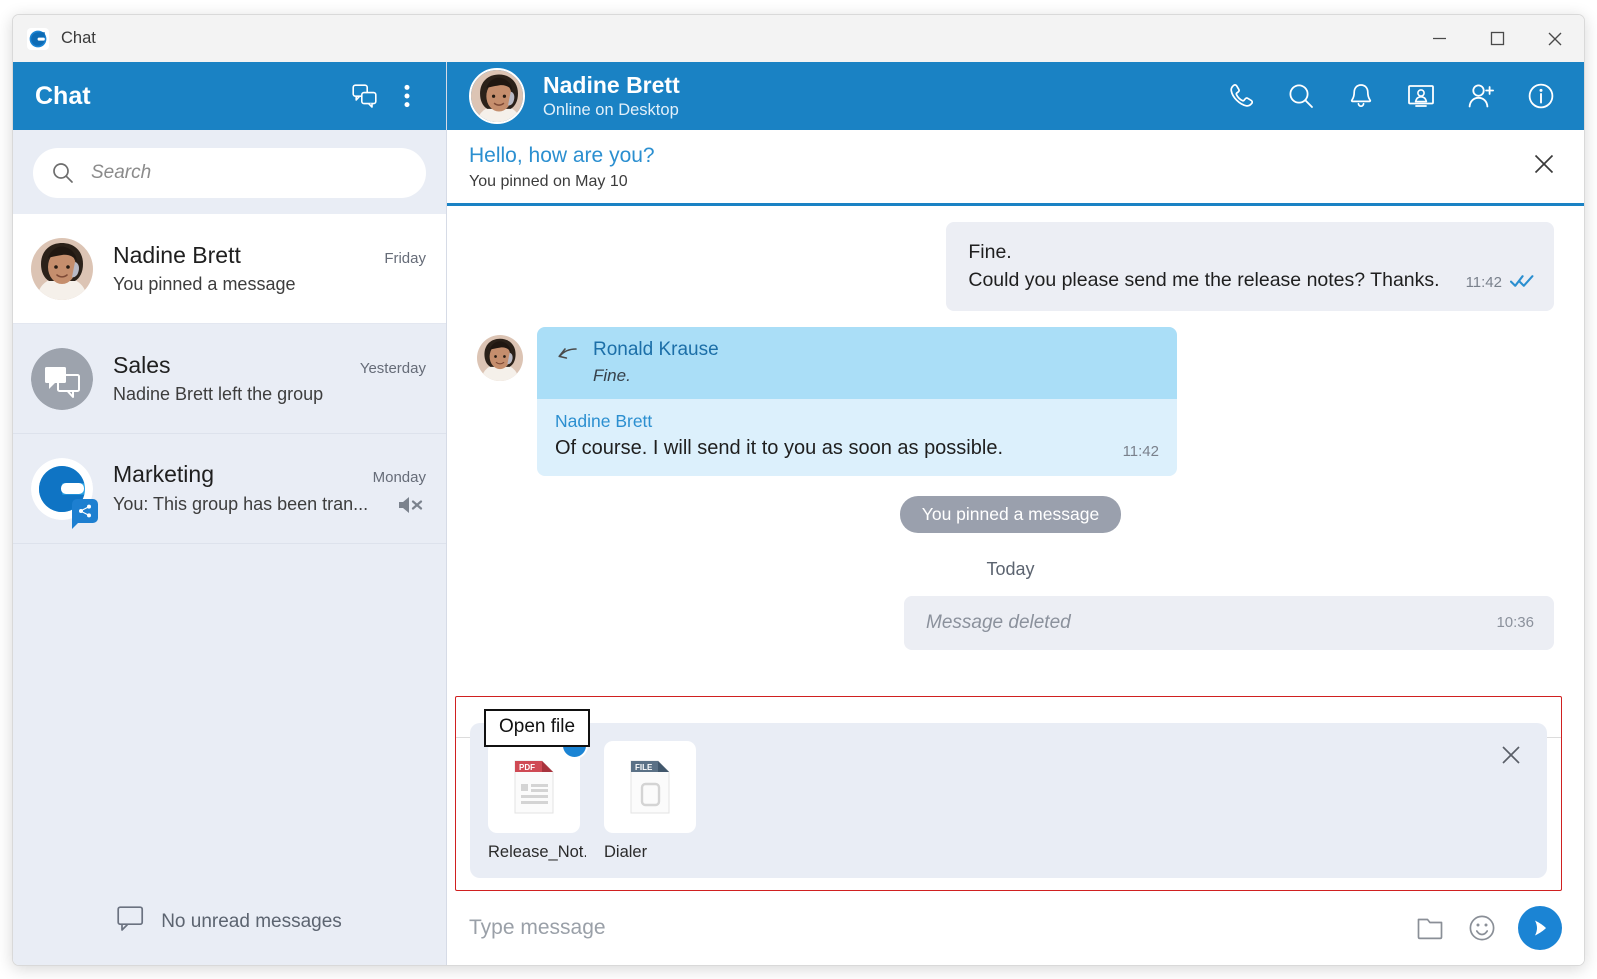  Describe the element at coordinates (798, 38) in the screenshot. I see `window-titlebar: Chat` at that location.